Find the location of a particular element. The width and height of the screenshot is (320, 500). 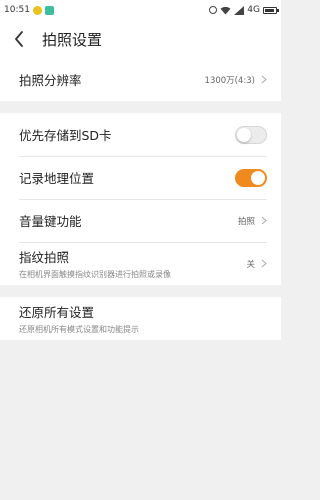

setting-value: 关 is located at coordinates (250, 264).